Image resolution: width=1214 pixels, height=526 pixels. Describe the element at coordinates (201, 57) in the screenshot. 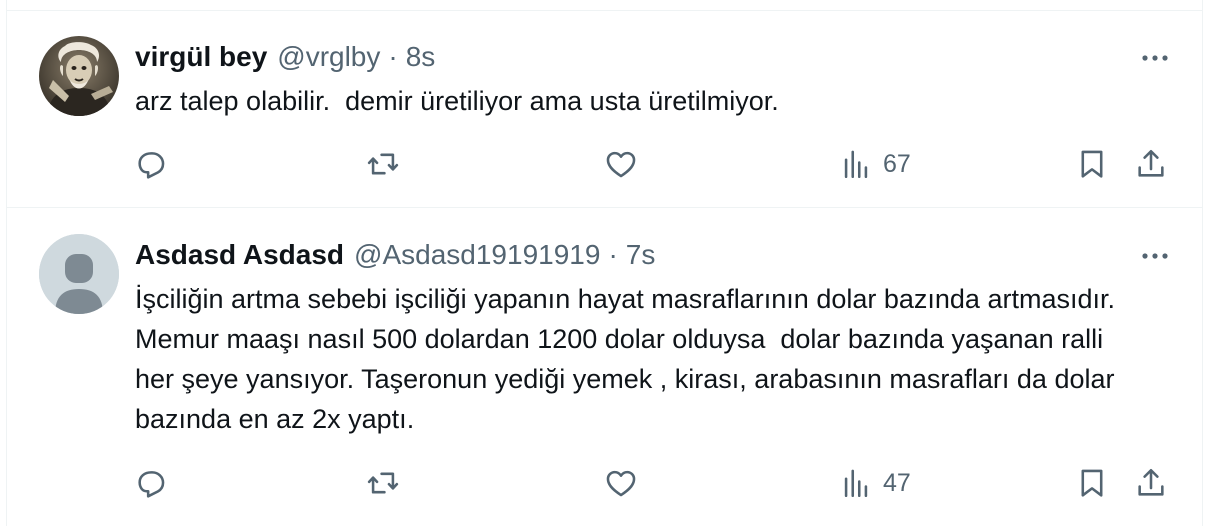

I see `author-name: virgül bey` at that location.